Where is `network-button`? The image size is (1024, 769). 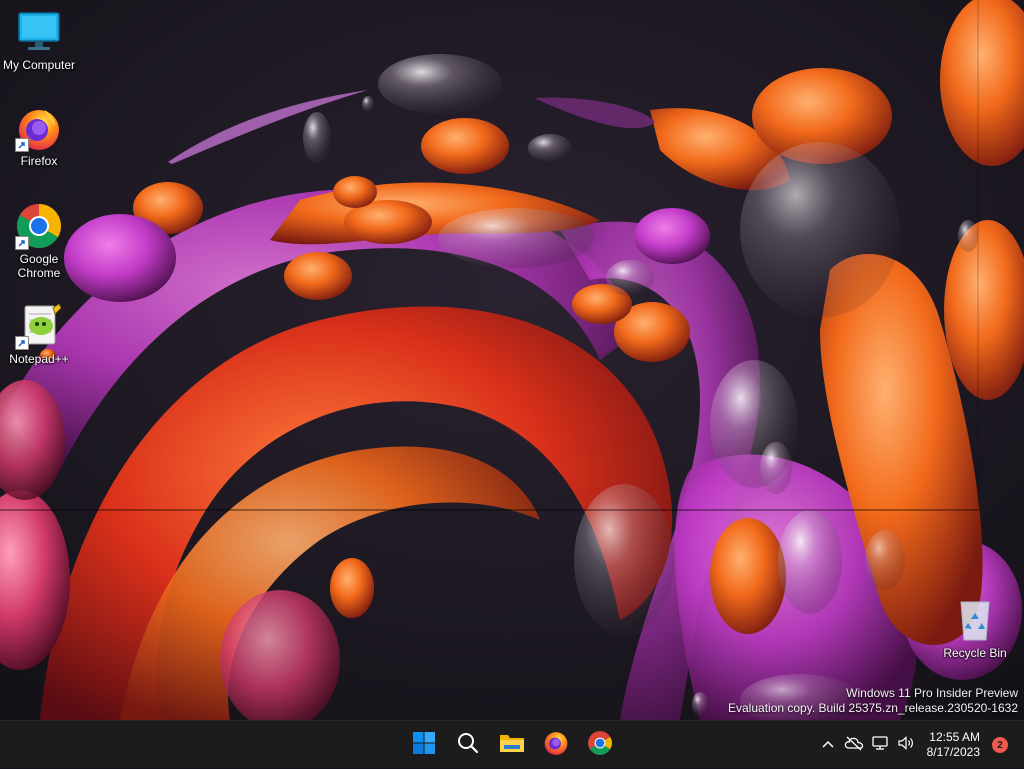 network-button is located at coordinates (880, 745).